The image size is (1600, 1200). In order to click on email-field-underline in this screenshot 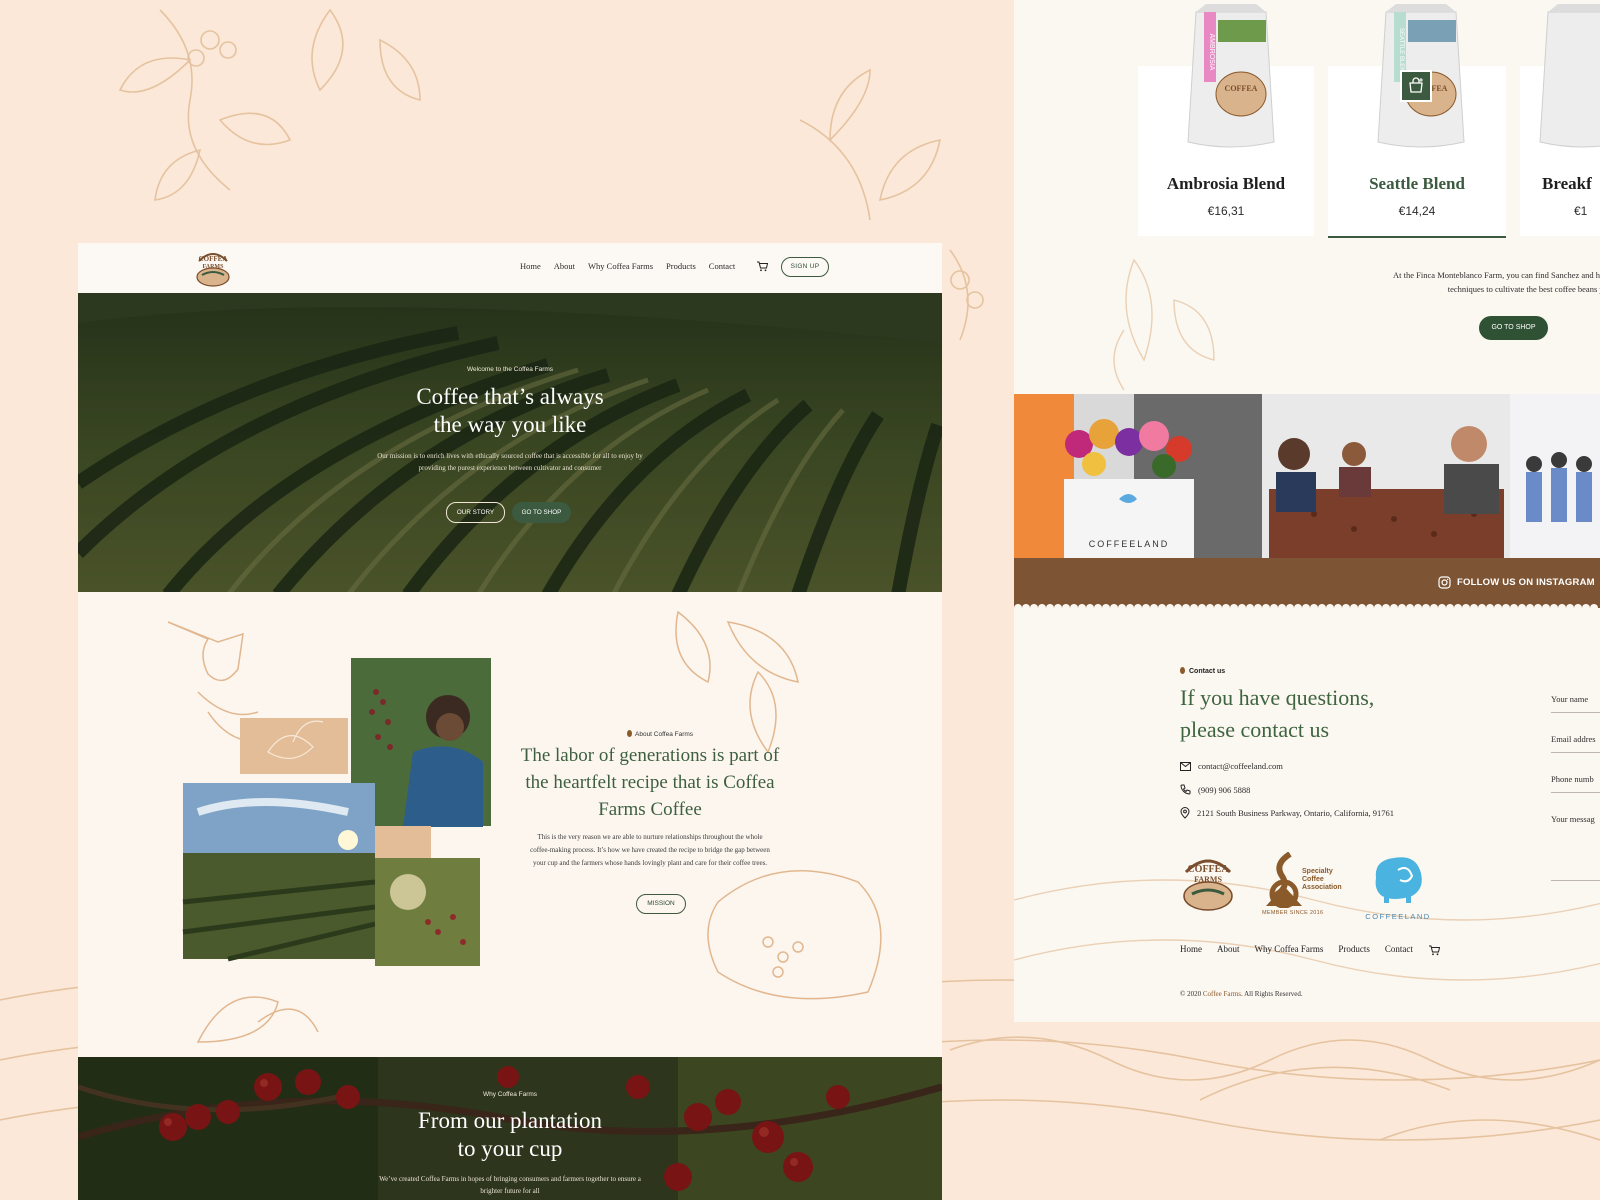, I will do `click(1575, 752)`.